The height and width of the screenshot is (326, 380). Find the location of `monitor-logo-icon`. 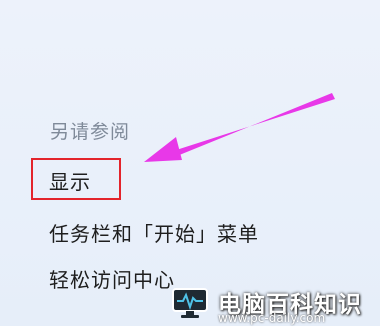

monitor-logo-icon is located at coordinates (190, 303).